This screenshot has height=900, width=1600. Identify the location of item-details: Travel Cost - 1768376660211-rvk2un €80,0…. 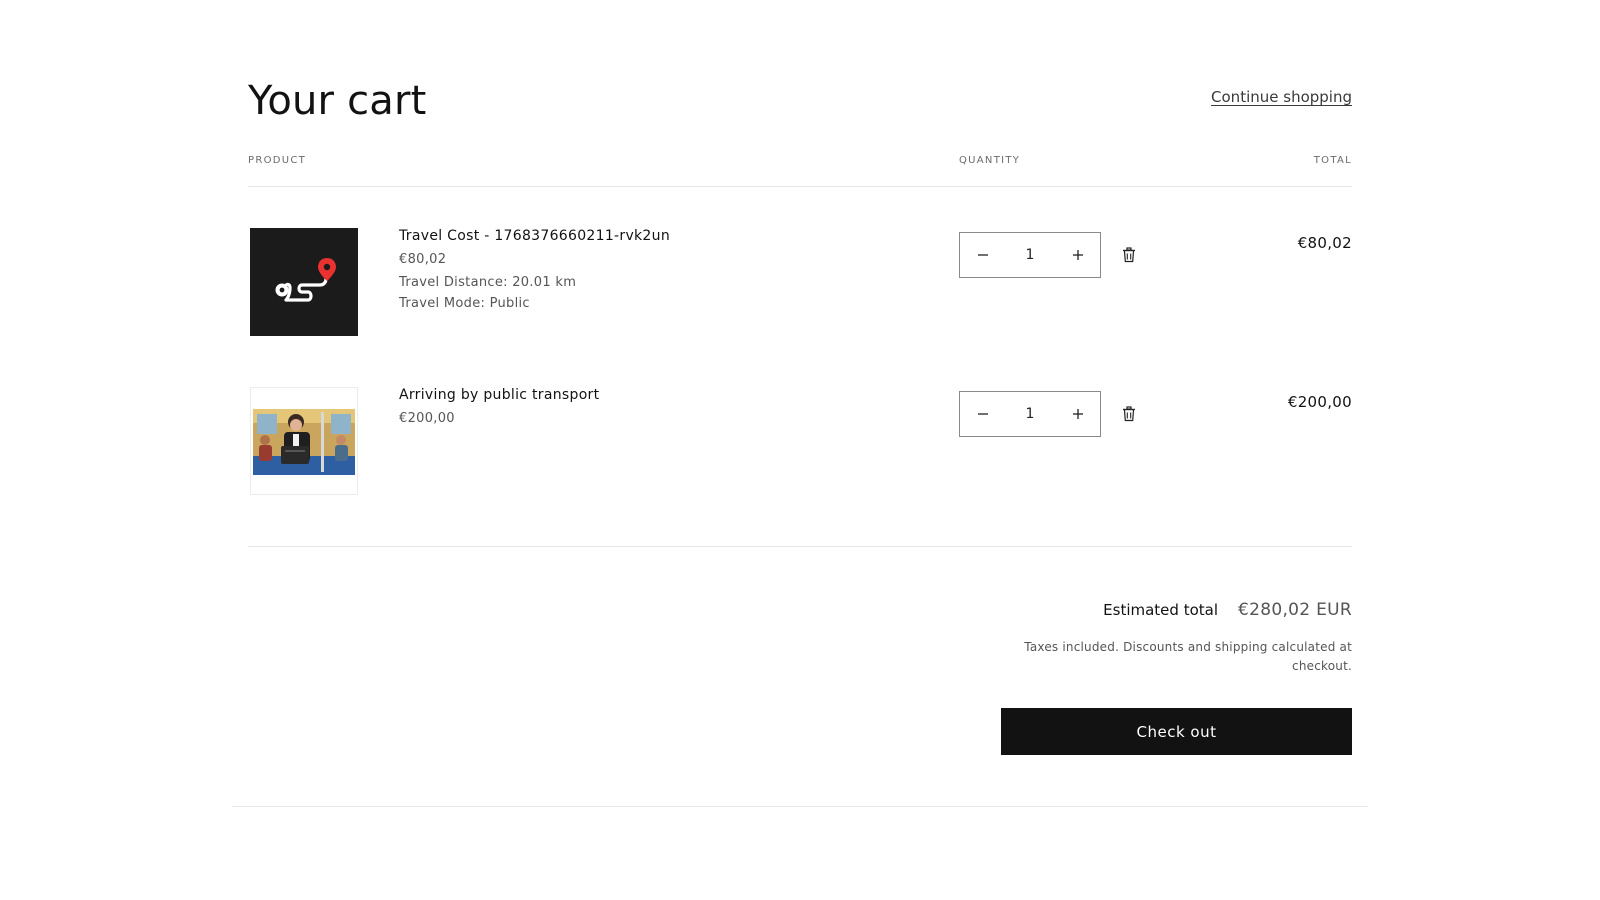
(534, 268).